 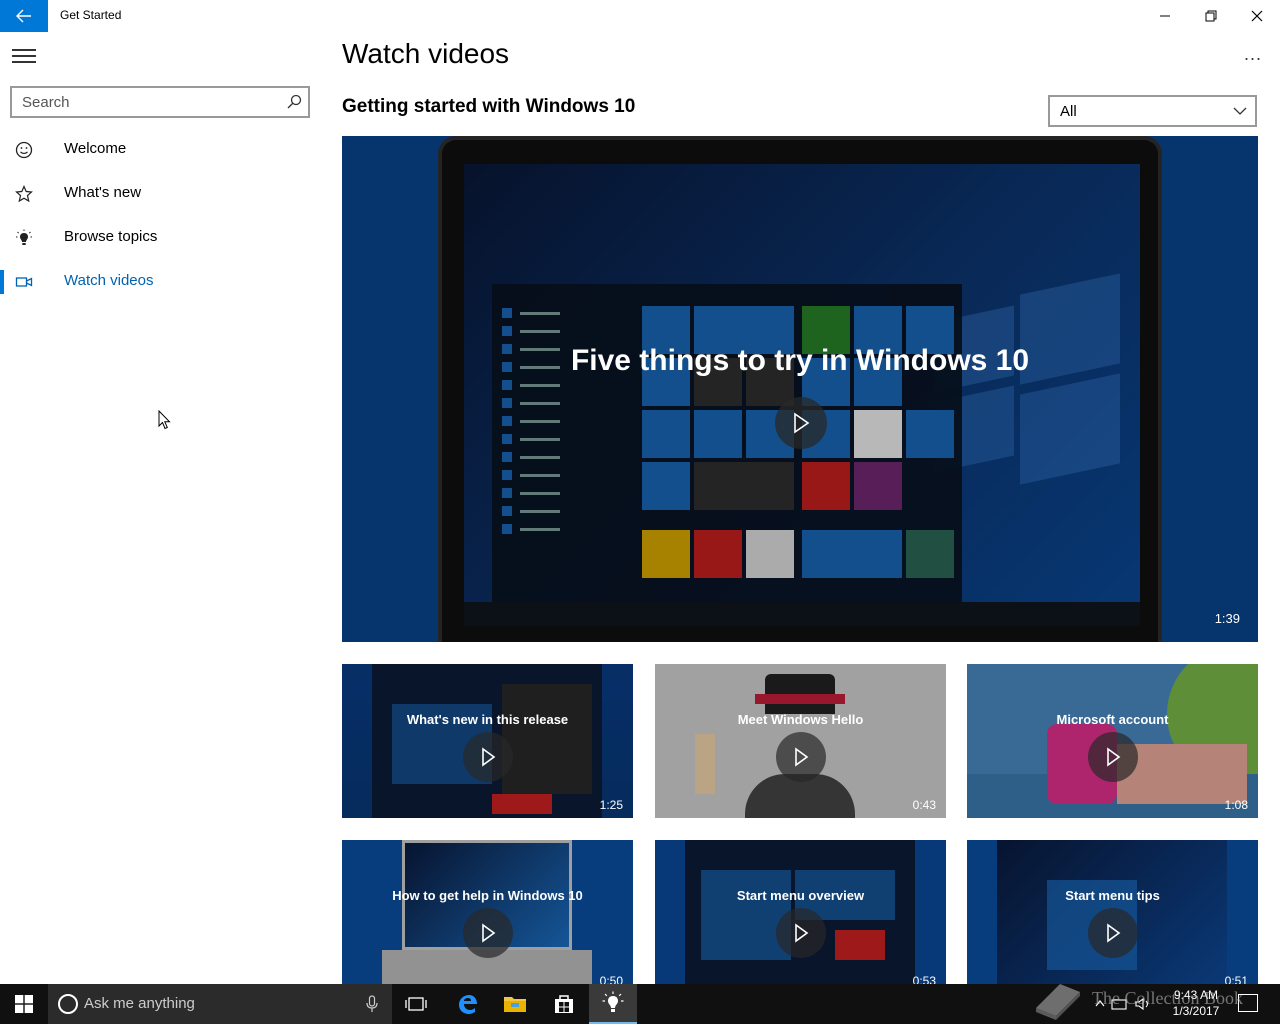 I want to click on back-button, so click(x=24, y=16).